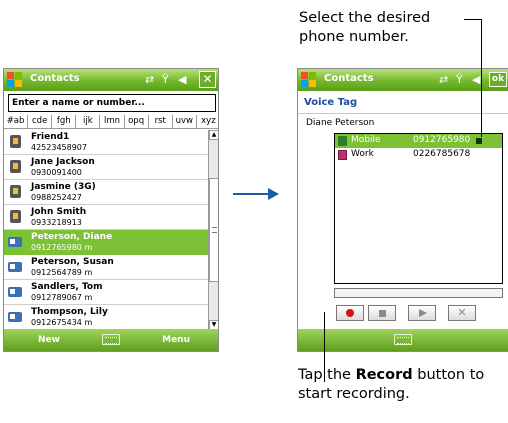 The image size is (508, 423). I want to click on callout-select-number: Select the desired phone number., so click(389, 28).